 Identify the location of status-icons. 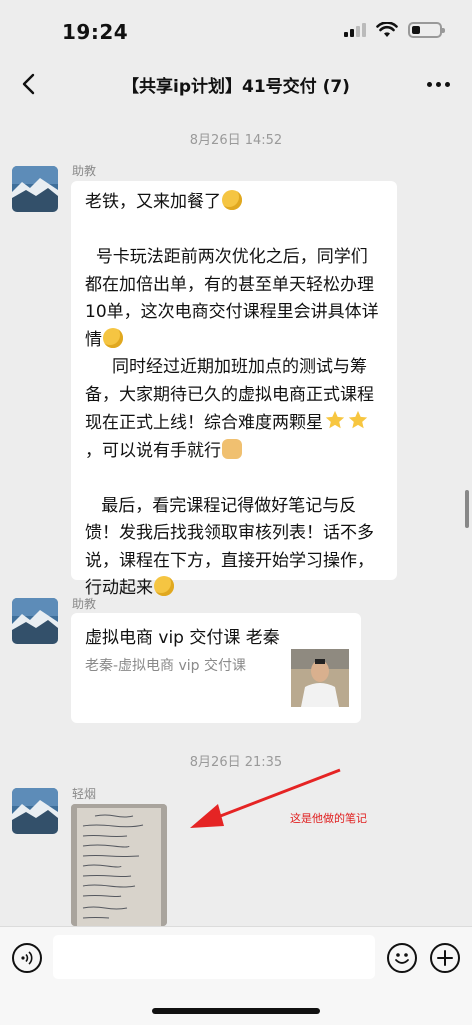
(394, 30).